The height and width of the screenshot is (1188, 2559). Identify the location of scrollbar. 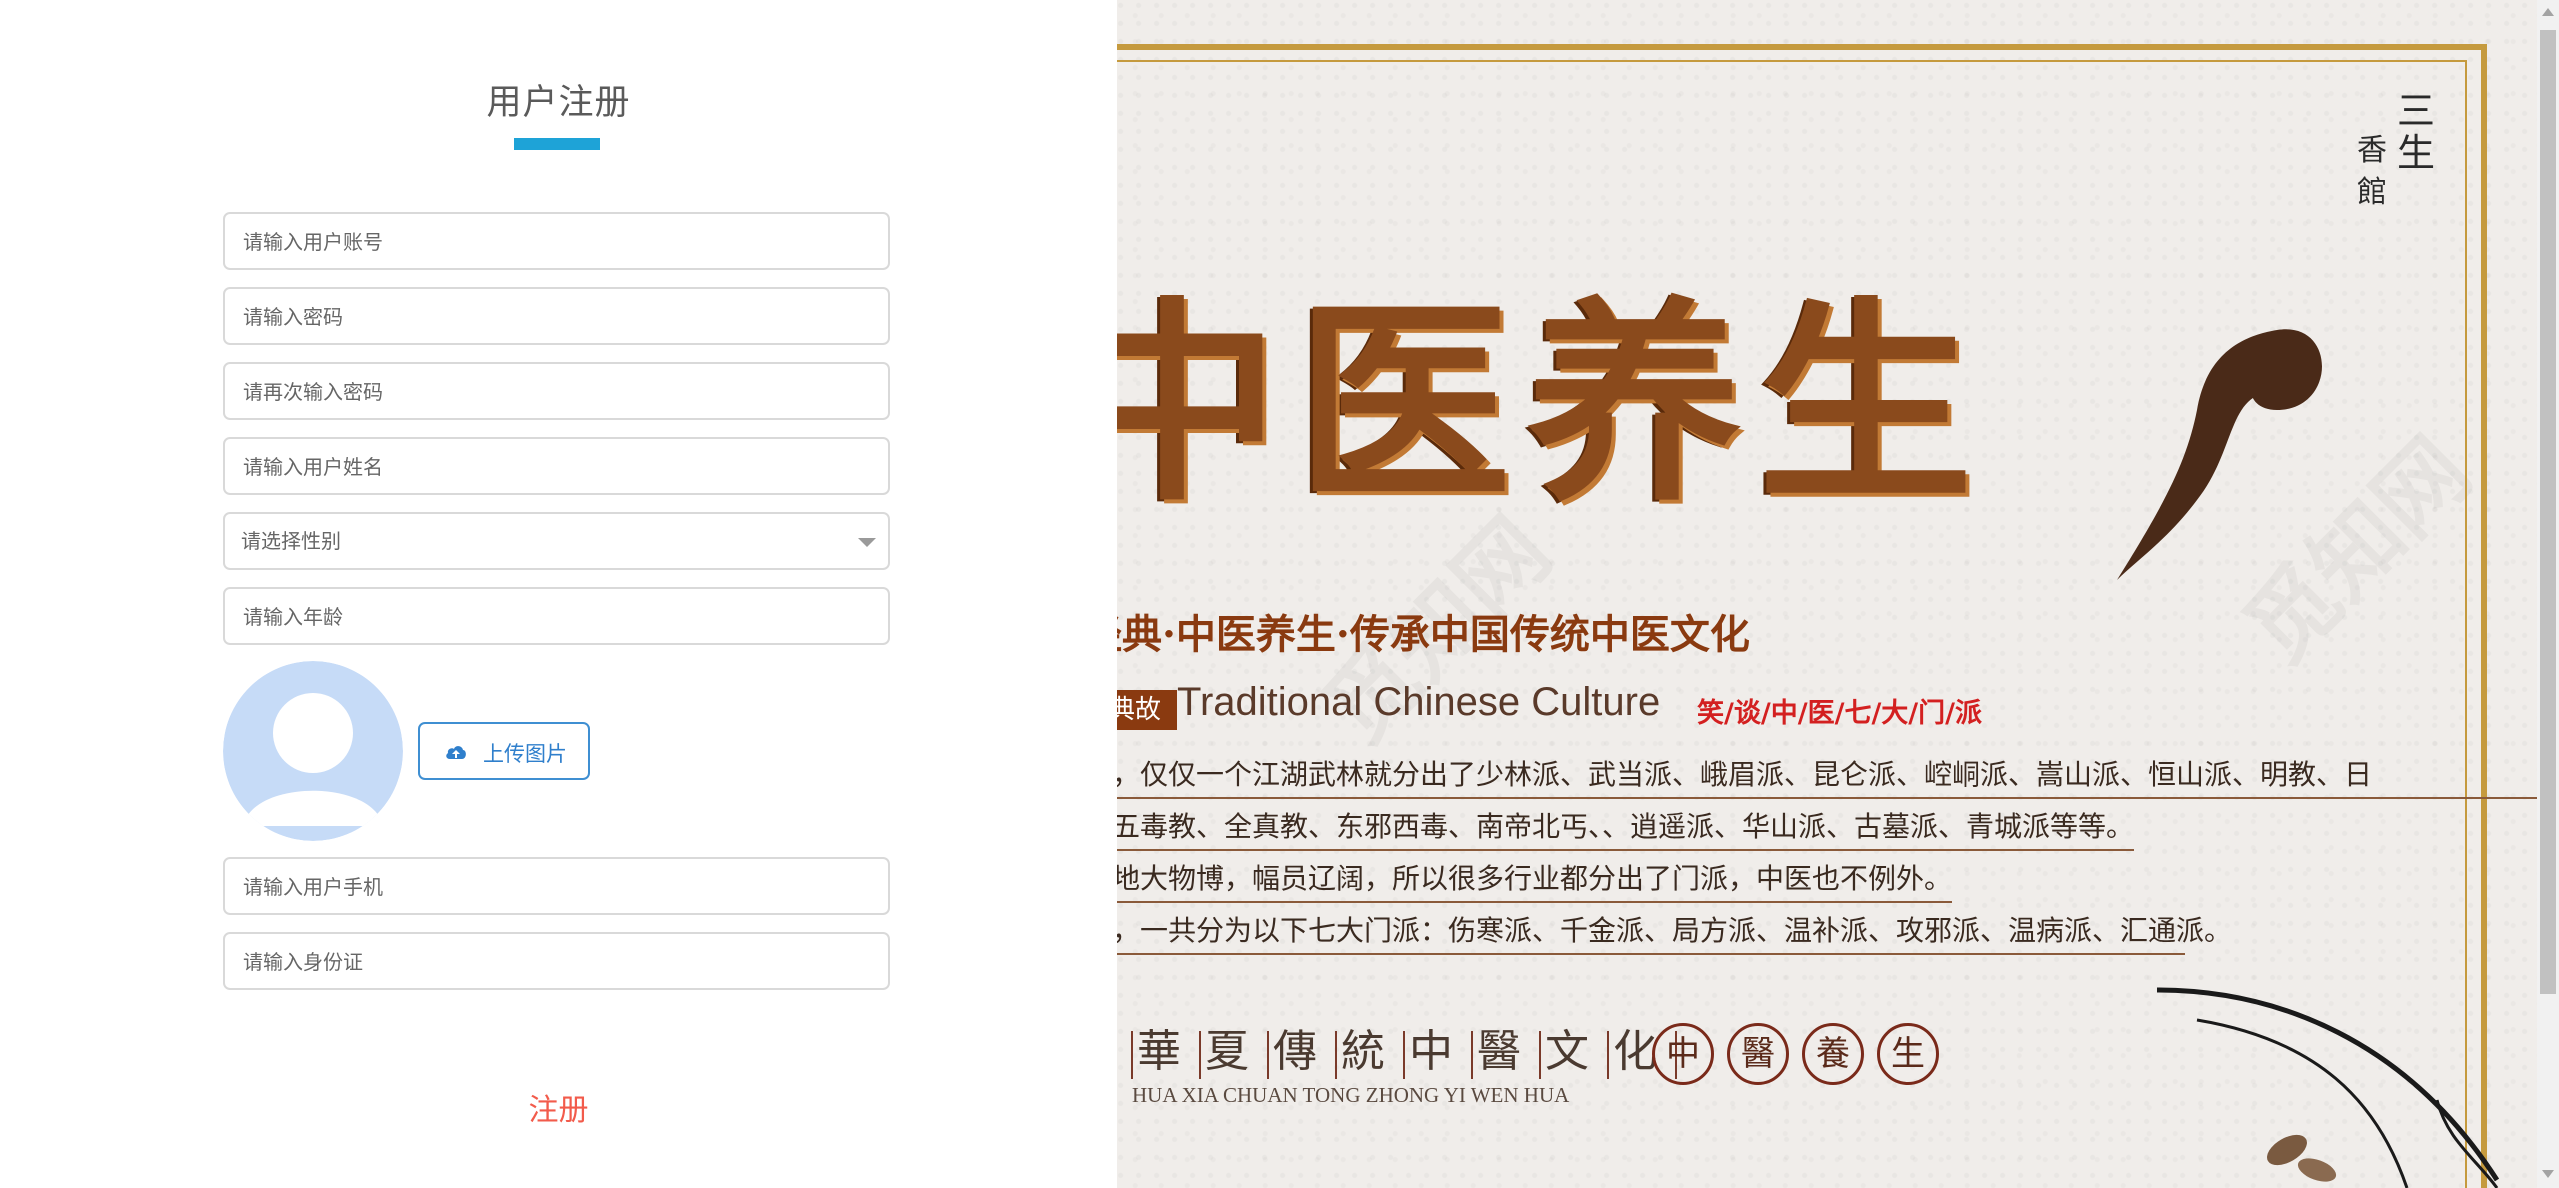
(2548, 594).